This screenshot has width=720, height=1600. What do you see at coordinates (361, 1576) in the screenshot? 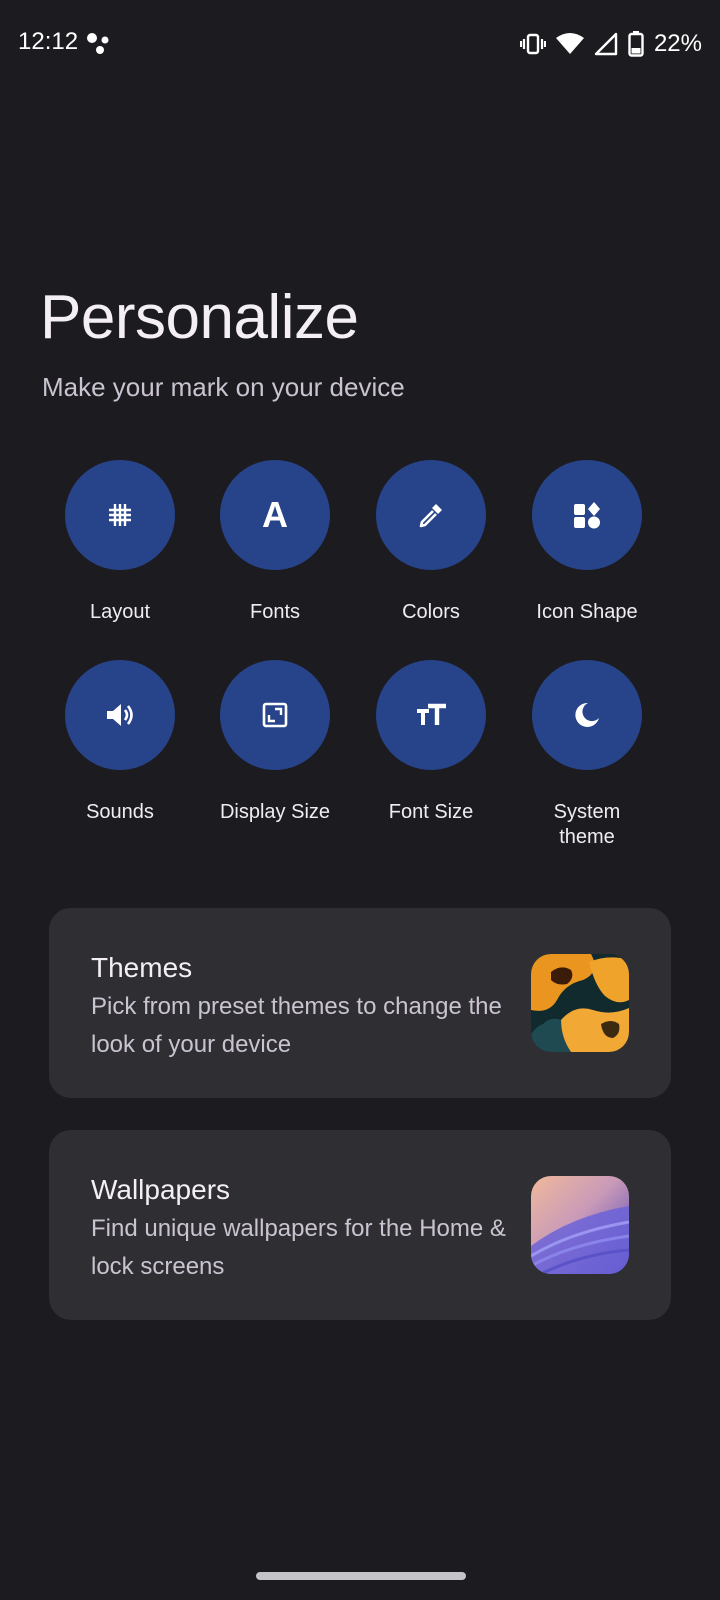
I see `home-indicator` at bounding box center [361, 1576].